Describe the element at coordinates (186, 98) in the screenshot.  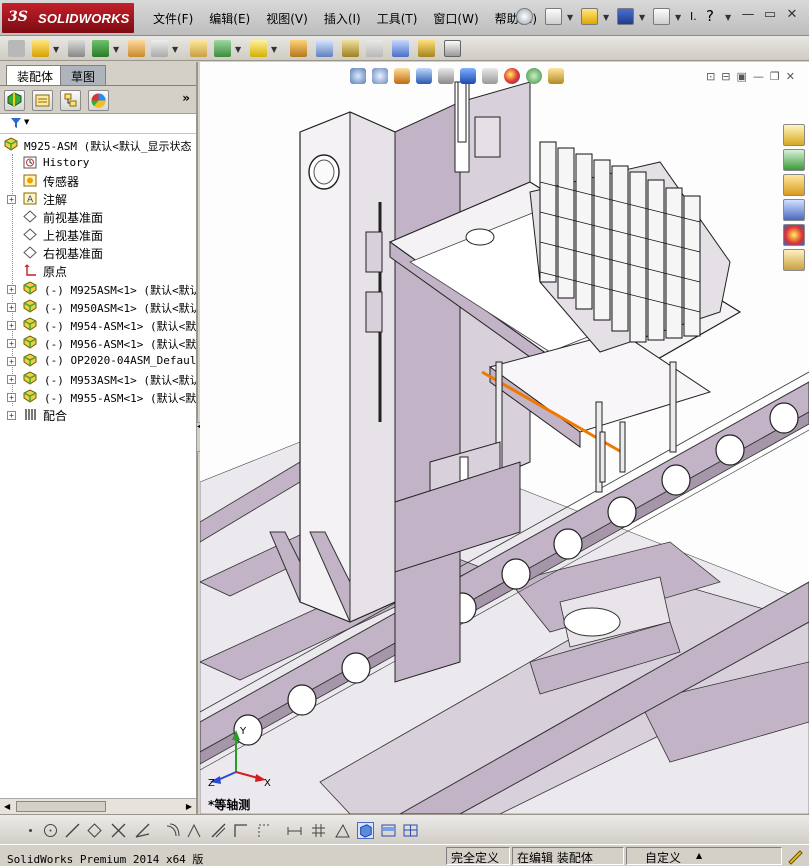
I see `expand-panel-icon: »` at that location.